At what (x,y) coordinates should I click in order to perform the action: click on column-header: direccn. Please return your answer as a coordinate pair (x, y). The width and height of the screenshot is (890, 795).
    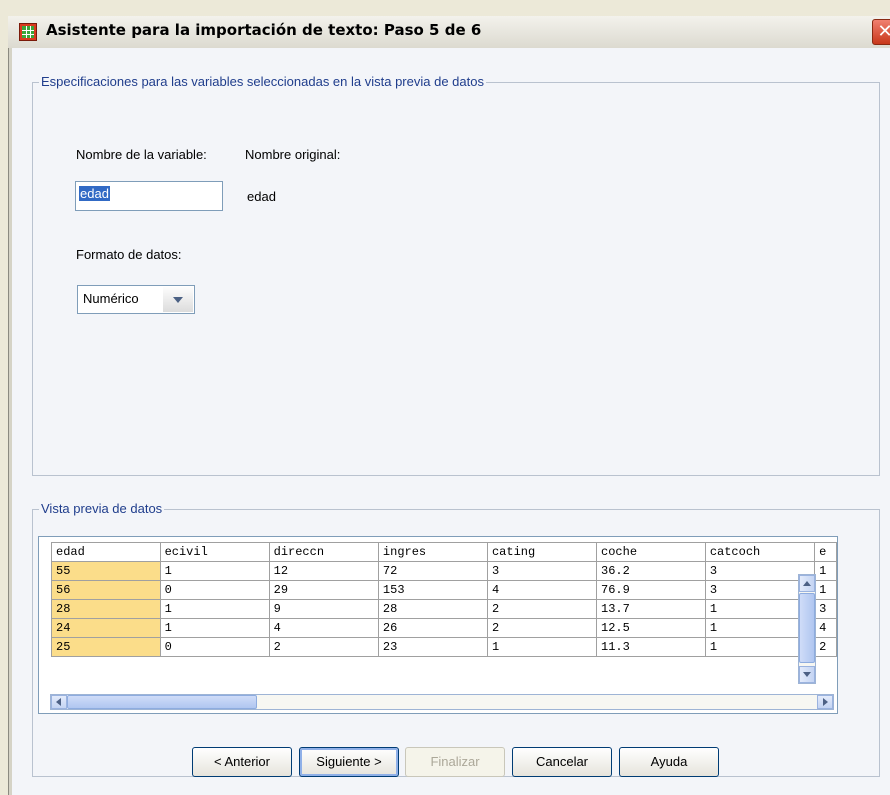
    Looking at the image, I should click on (323, 552).